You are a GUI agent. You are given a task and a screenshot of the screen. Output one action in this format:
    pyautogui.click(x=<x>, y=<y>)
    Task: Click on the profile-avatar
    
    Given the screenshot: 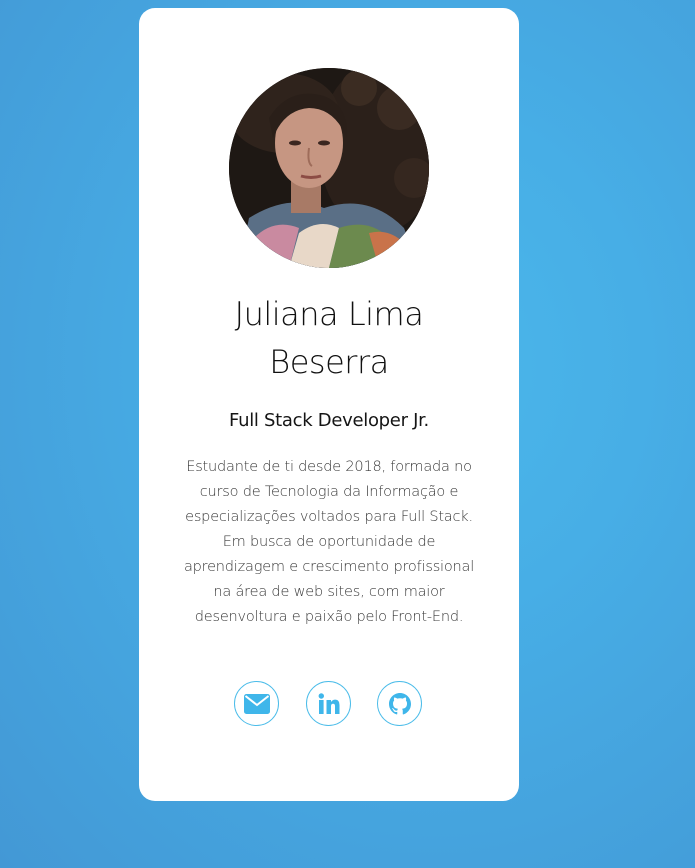 What is the action you would take?
    pyautogui.click(x=329, y=168)
    